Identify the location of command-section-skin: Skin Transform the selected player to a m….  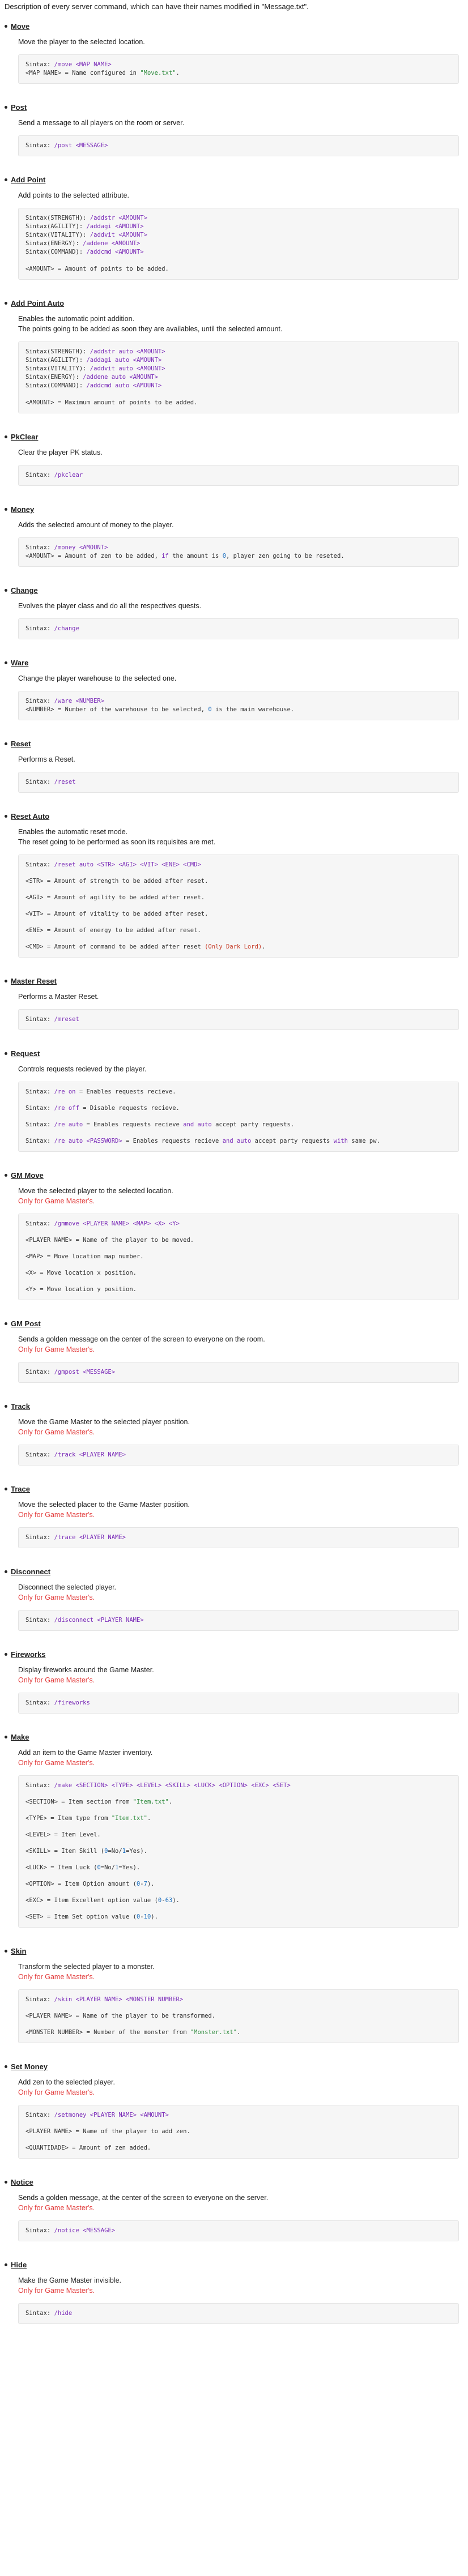
(234, 1995).